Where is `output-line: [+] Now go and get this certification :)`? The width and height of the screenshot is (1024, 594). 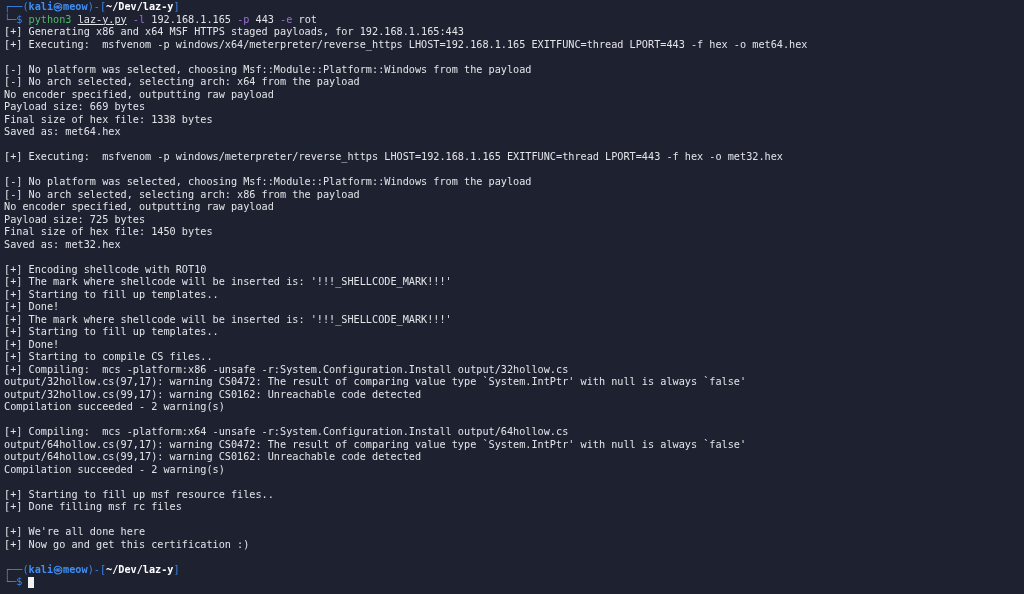
output-line: [+] Now go and get this certification :) is located at coordinates (127, 544).